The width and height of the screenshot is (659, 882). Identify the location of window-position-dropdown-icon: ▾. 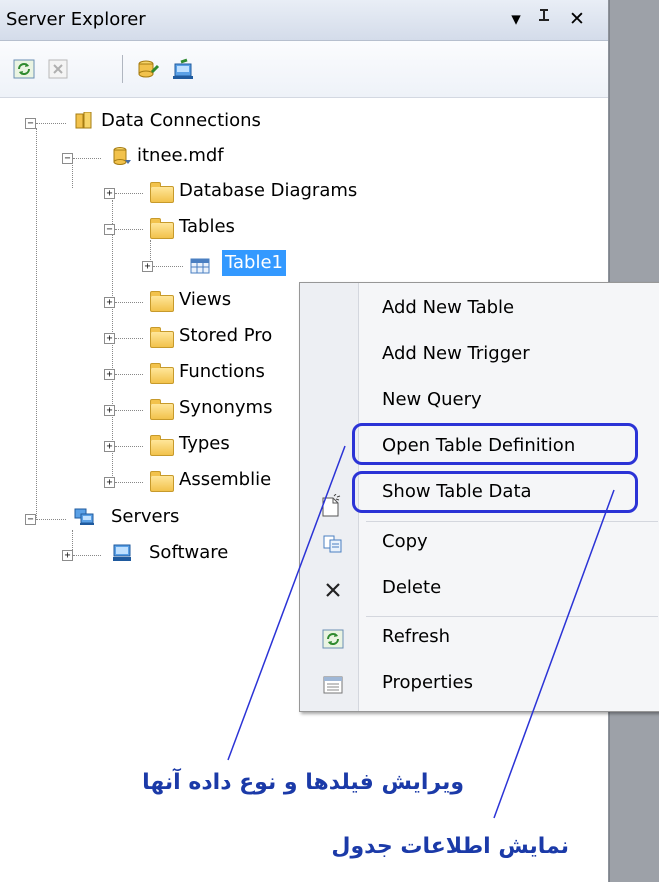
(516, 19).